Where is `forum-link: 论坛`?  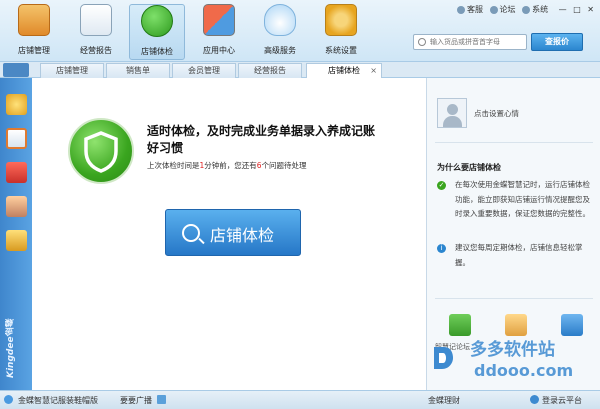
forum-link: 论坛 is located at coordinates (502, 9).